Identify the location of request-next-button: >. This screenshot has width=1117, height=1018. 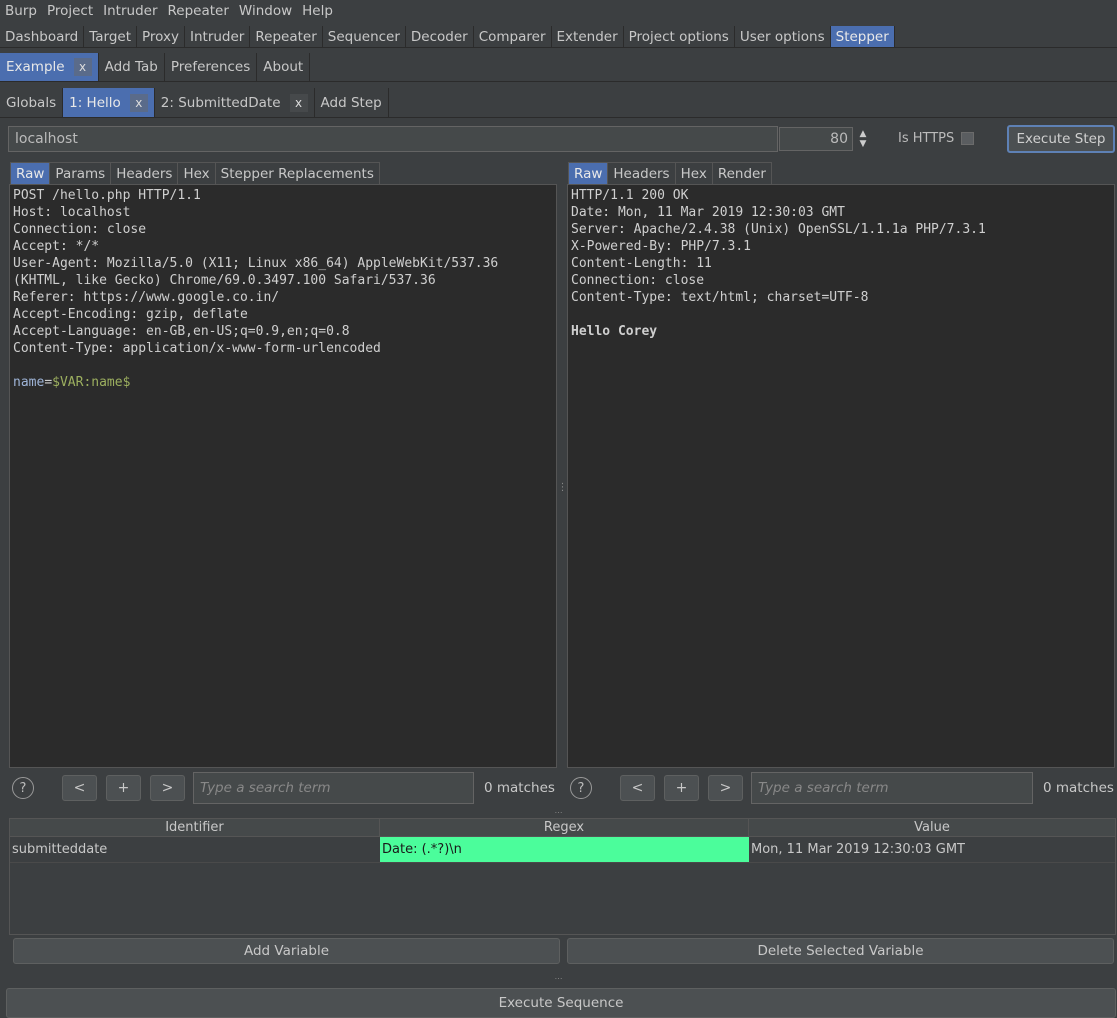
(167, 788).